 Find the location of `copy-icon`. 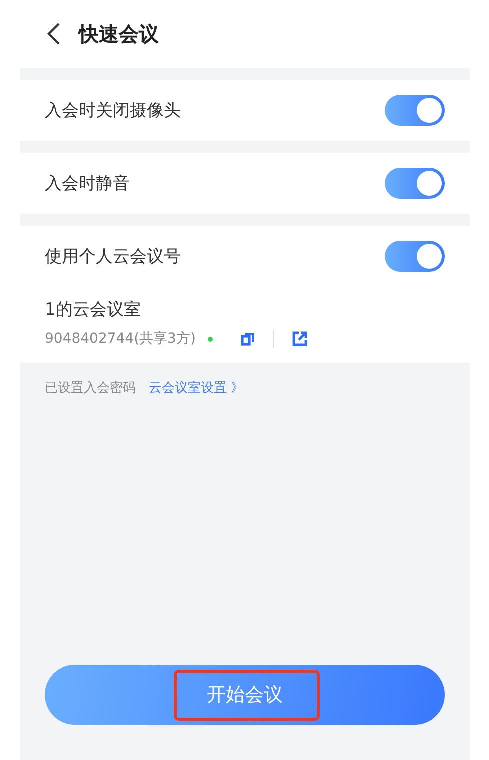

copy-icon is located at coordinates (247, 339).